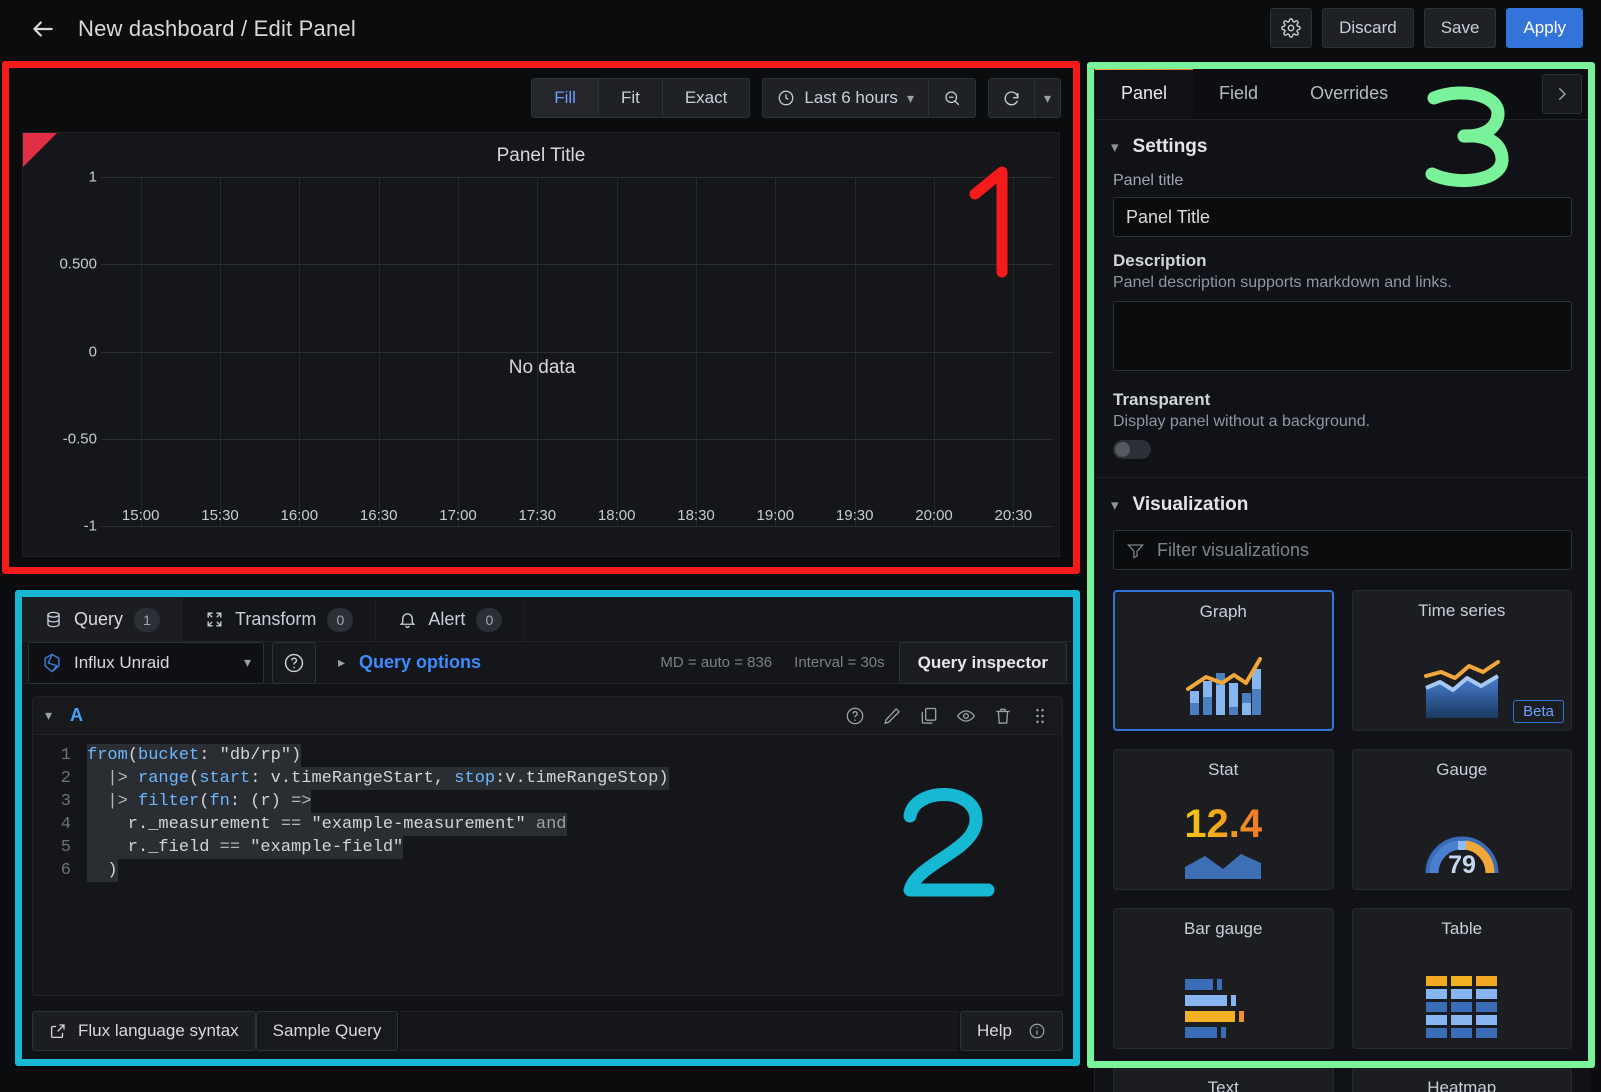 The width and height of the screenshot is (1601, 1092). Describe the element at coordinates (1144, 93) in the screenshot. I see `tab-panel: Panel` at that location.